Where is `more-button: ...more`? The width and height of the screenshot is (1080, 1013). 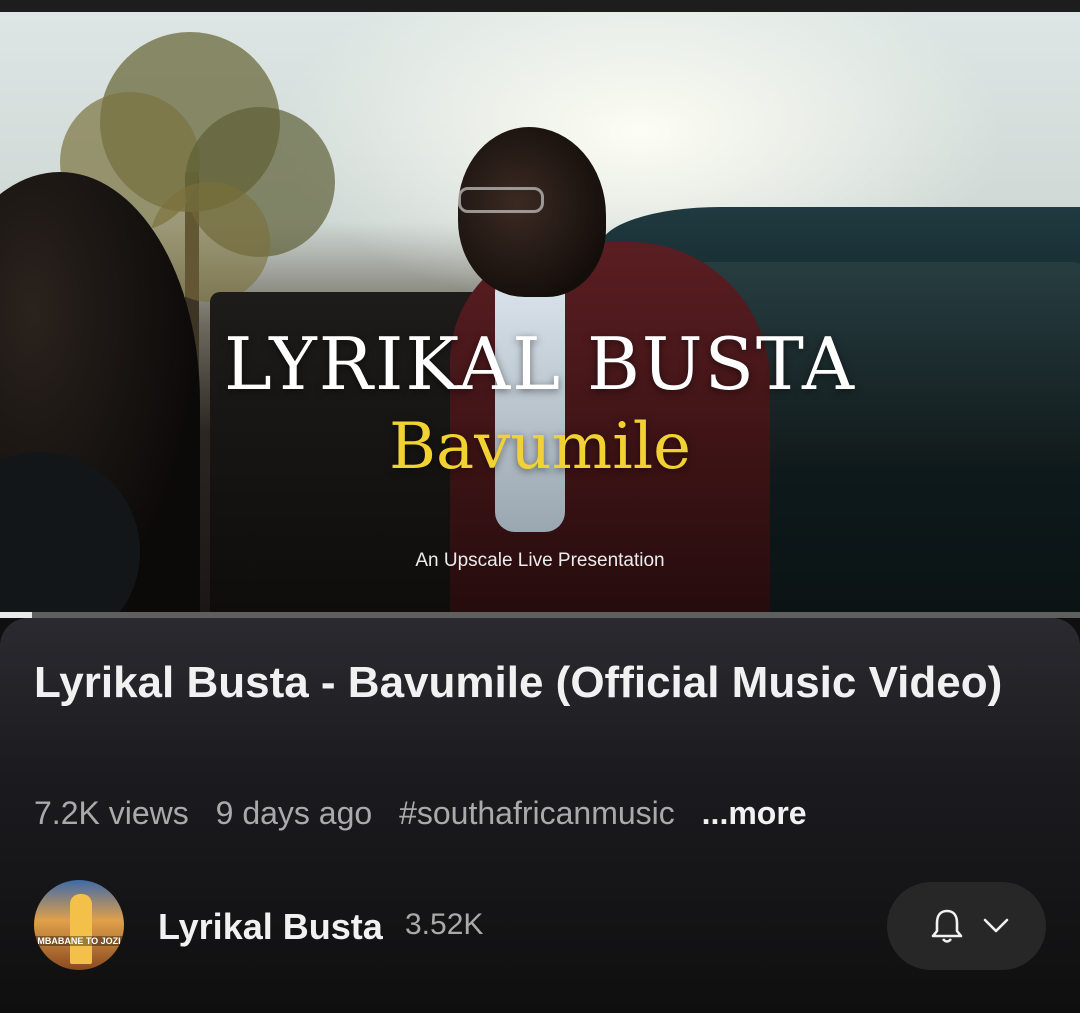 more-button: ...more is located at coordinates (754, 813).